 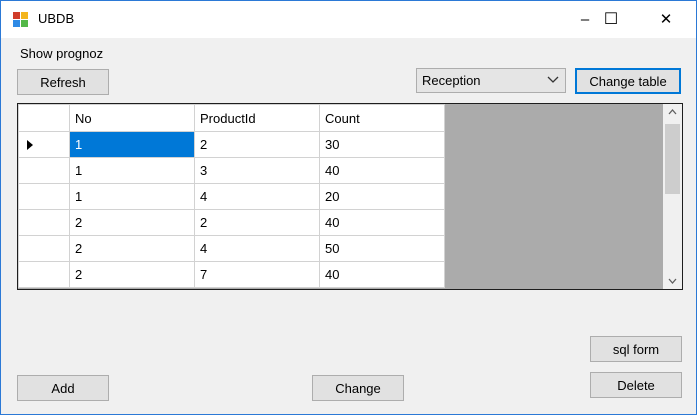 I want to click on table-row: 1 3 40, so click(x=231, y=170).